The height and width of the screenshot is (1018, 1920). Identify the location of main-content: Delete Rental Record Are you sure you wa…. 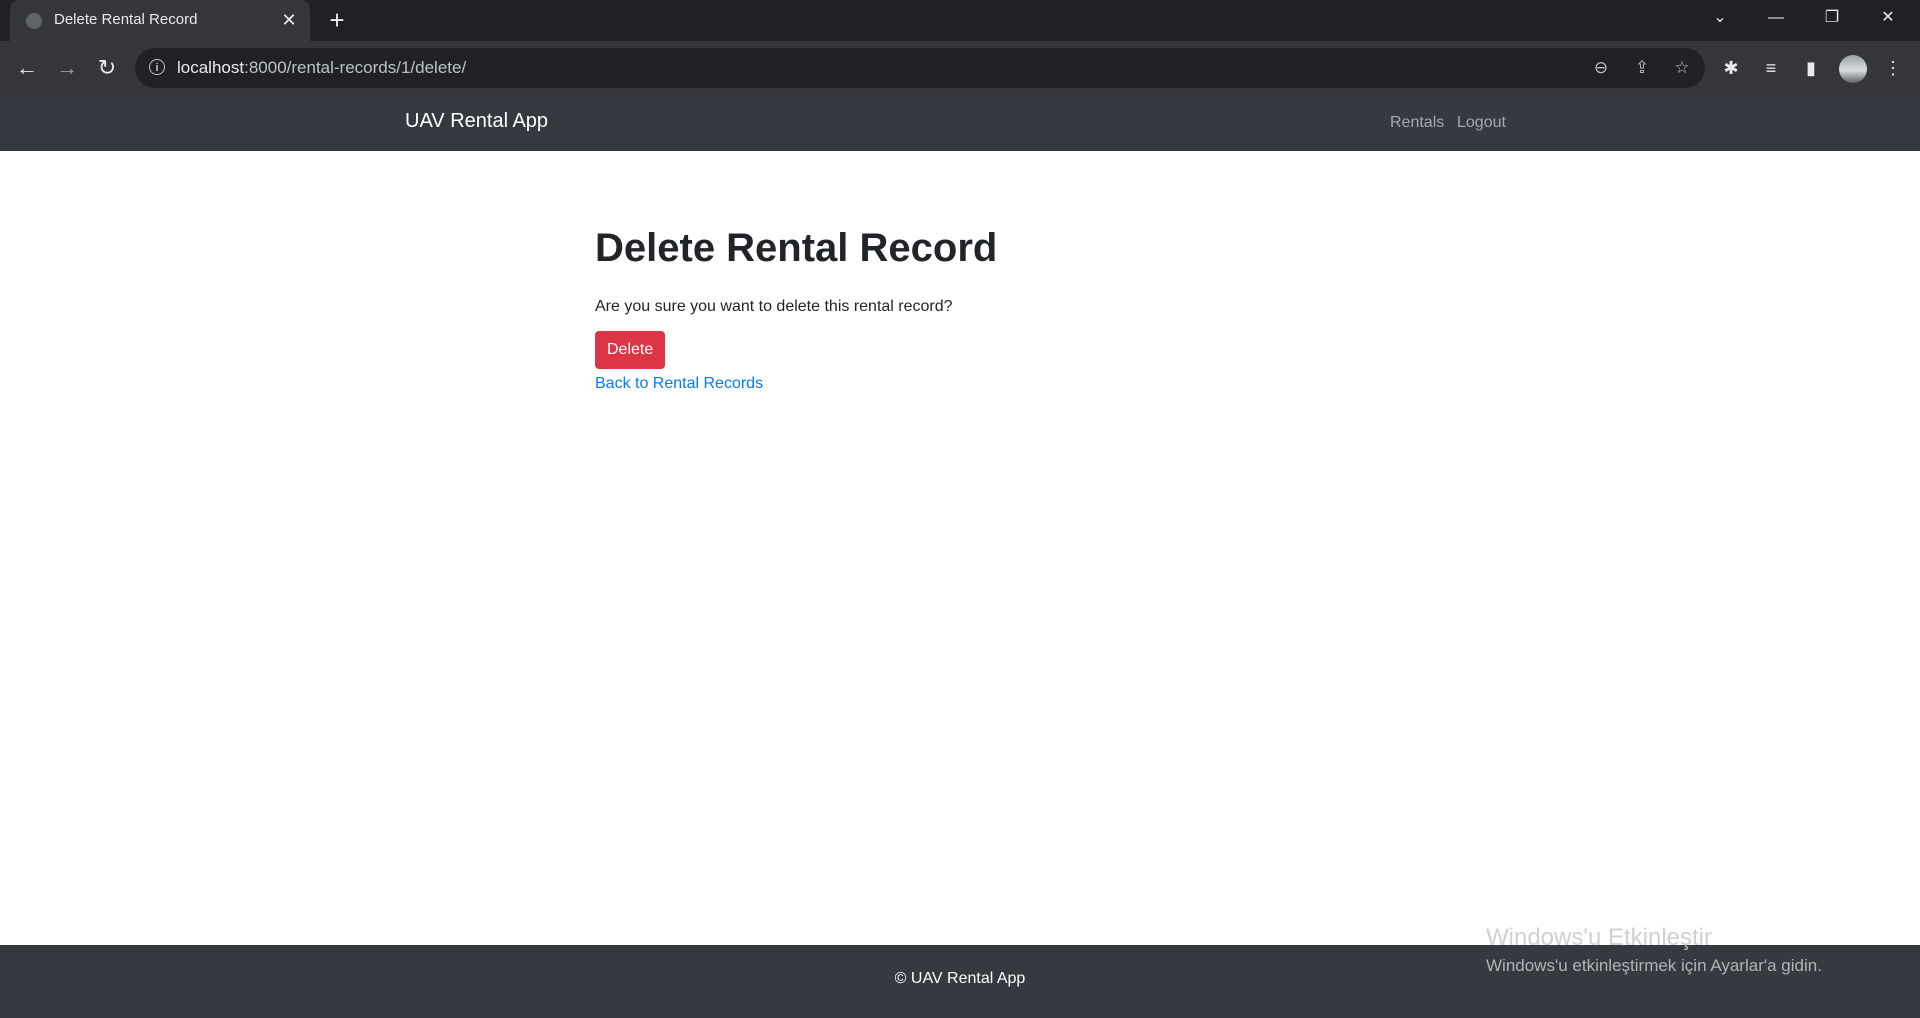
(995, 309).